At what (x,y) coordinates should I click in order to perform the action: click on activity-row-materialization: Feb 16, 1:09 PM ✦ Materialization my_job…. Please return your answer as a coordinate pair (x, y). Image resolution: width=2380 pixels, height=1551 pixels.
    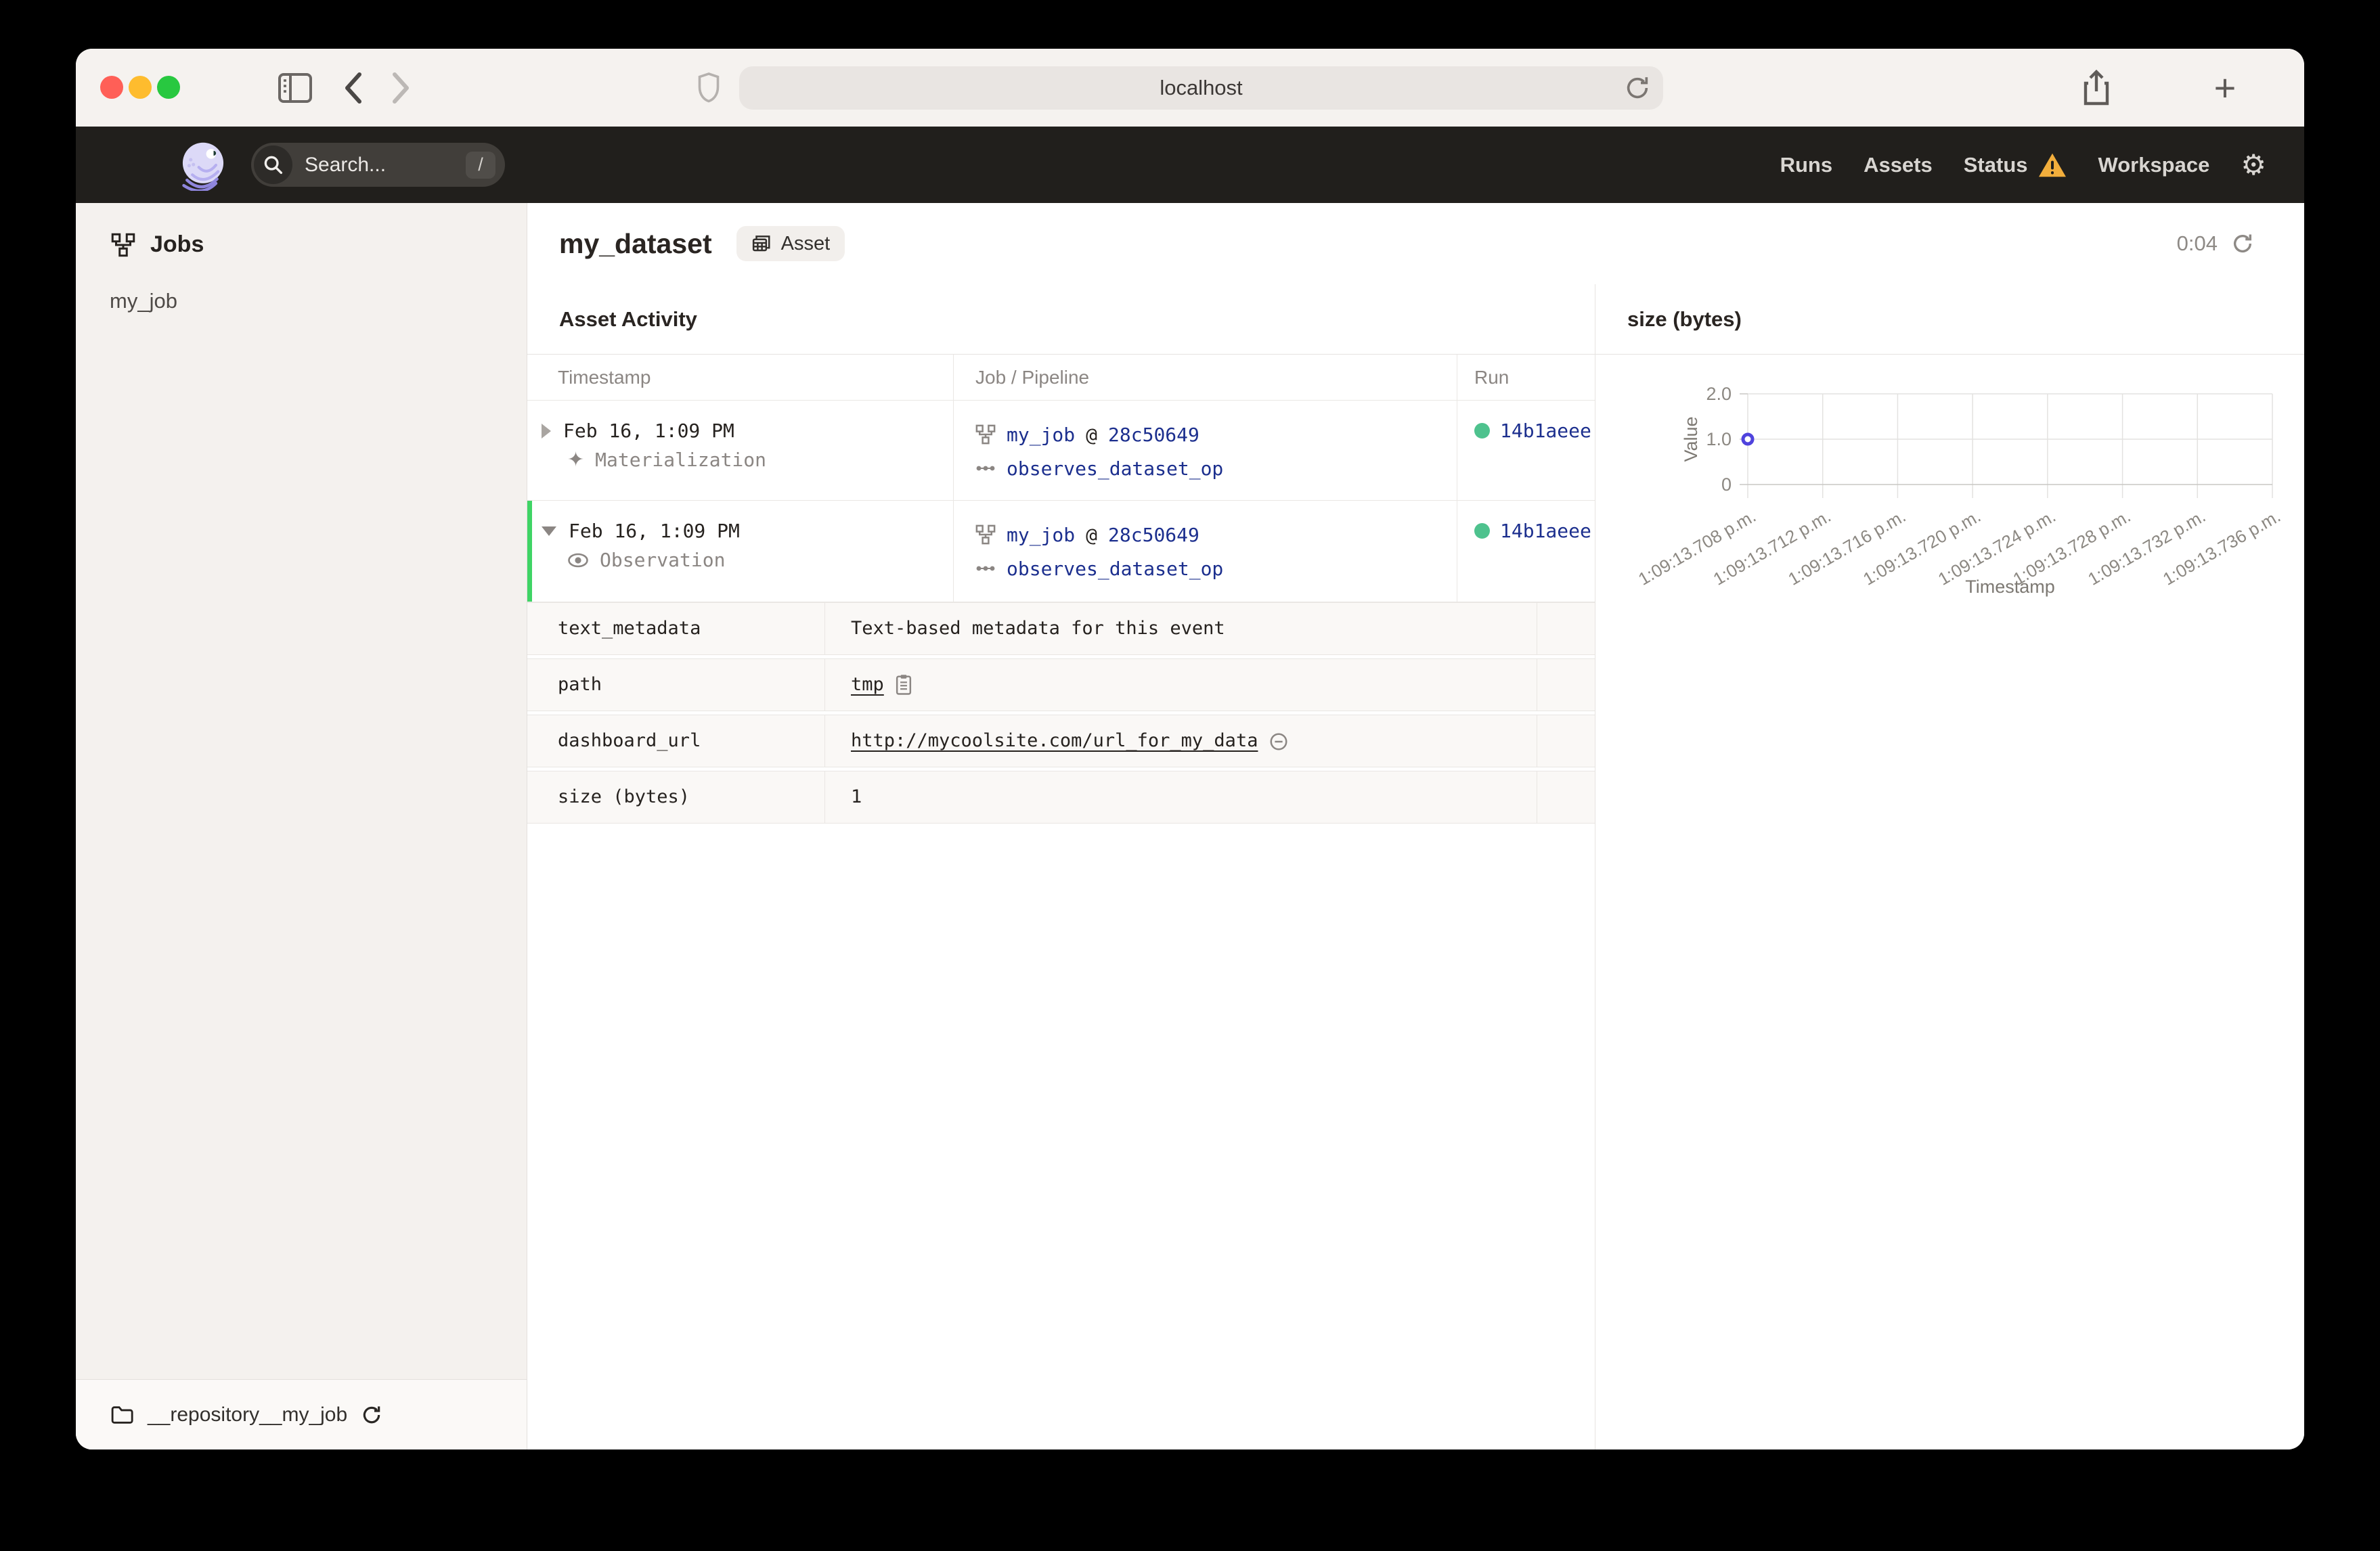
    Looking at the image, I should click on (1061, 451).